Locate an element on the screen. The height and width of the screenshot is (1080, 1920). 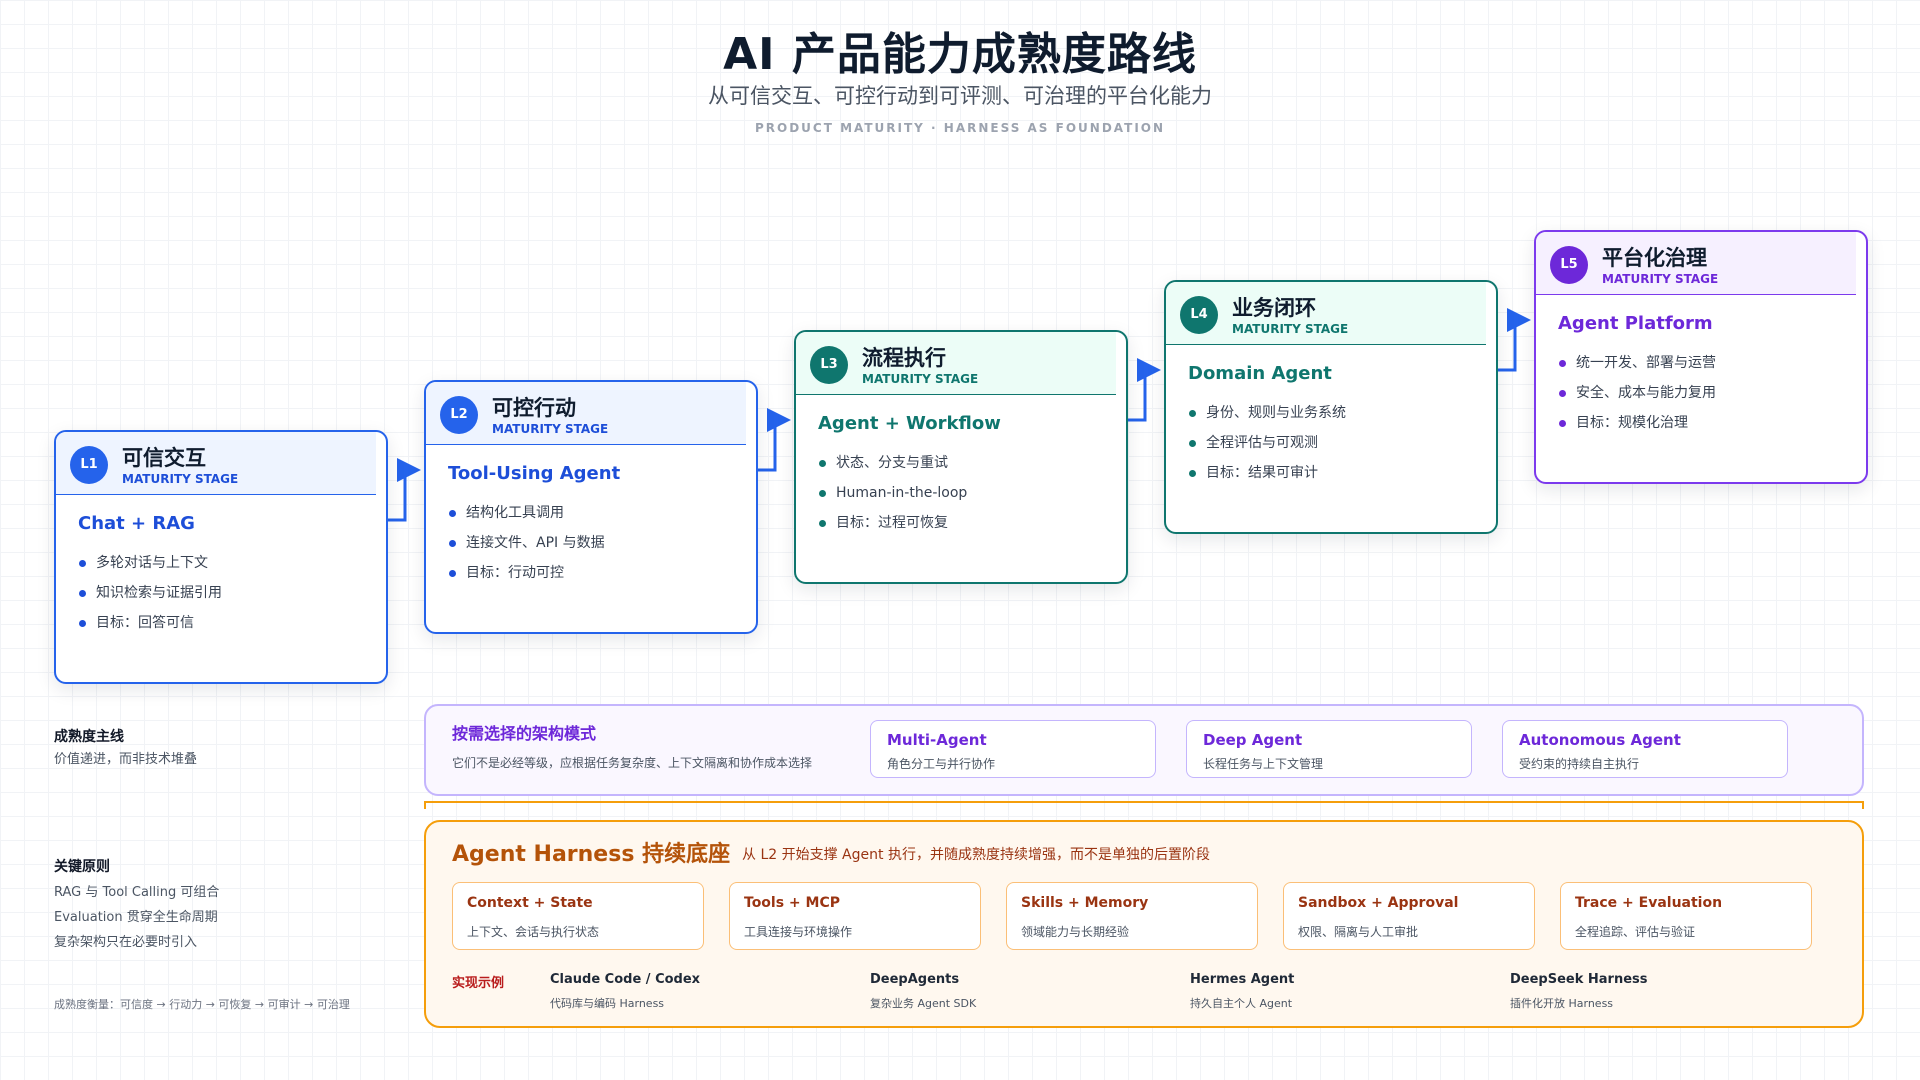
stage-model: Tool-Using Agent is located at coordinates (534, 473).